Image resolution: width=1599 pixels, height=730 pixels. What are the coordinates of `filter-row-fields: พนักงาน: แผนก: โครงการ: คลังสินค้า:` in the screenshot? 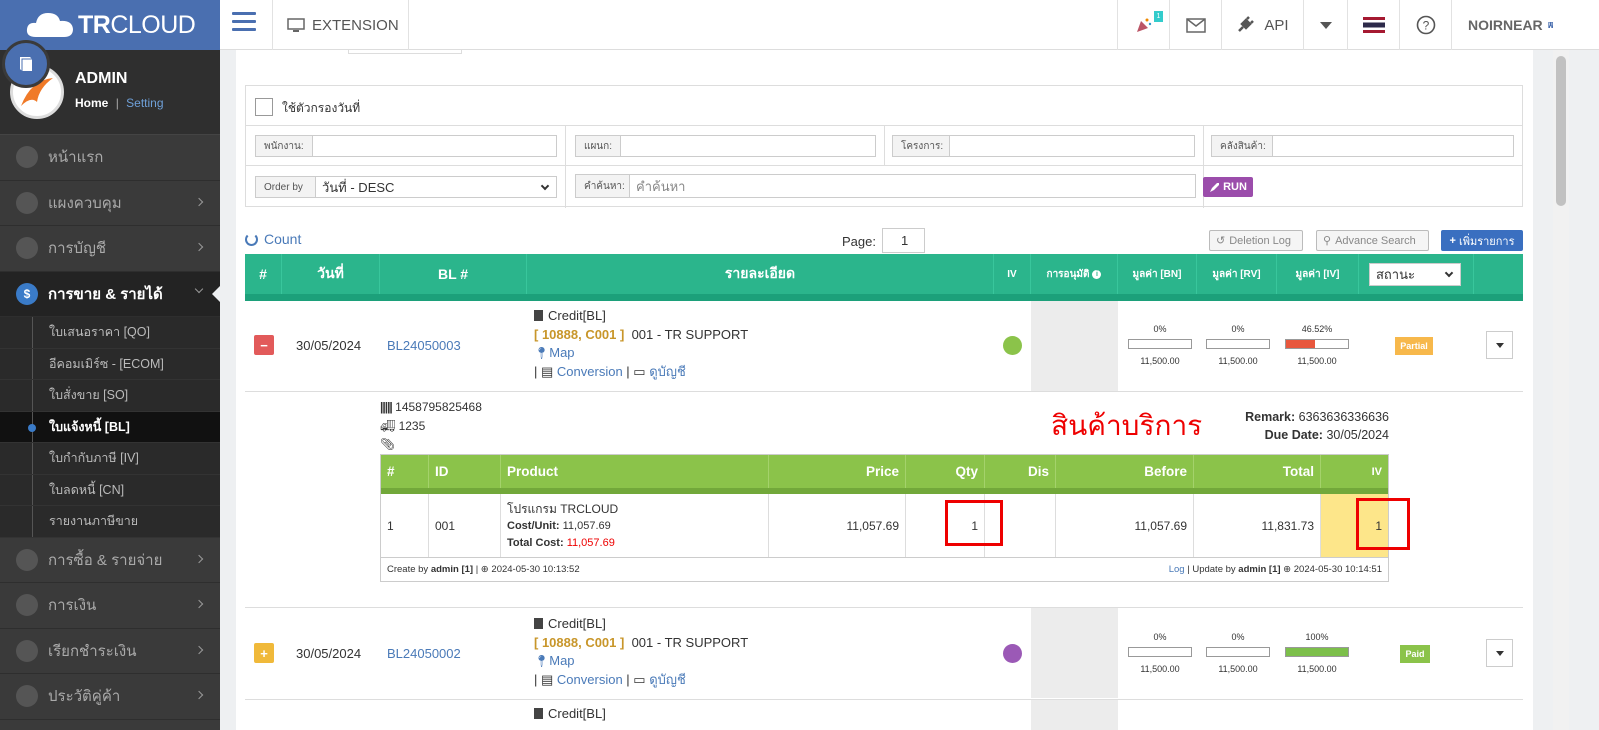 It's located at (884, 146).